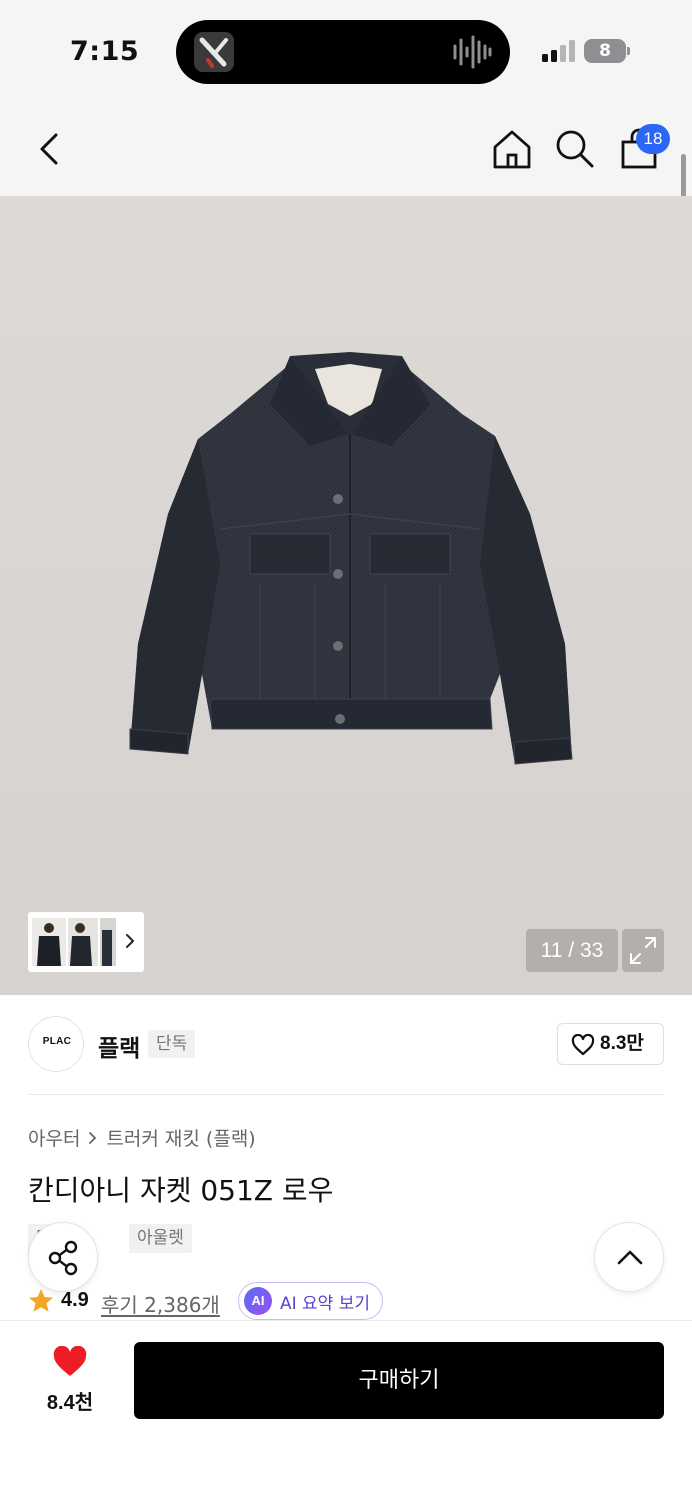  I want to click on brand-logo-text: PLAC, so click(57, 1041).